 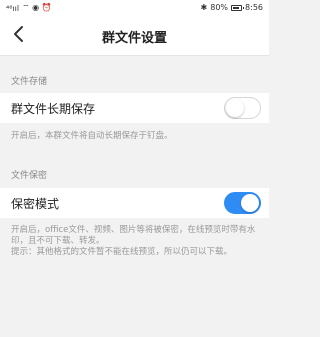 I want to click on secrecy-tip: 提示：其他格式的文件暂不能在线预览，所以仍可以下载。, so click(x=122, y=252).